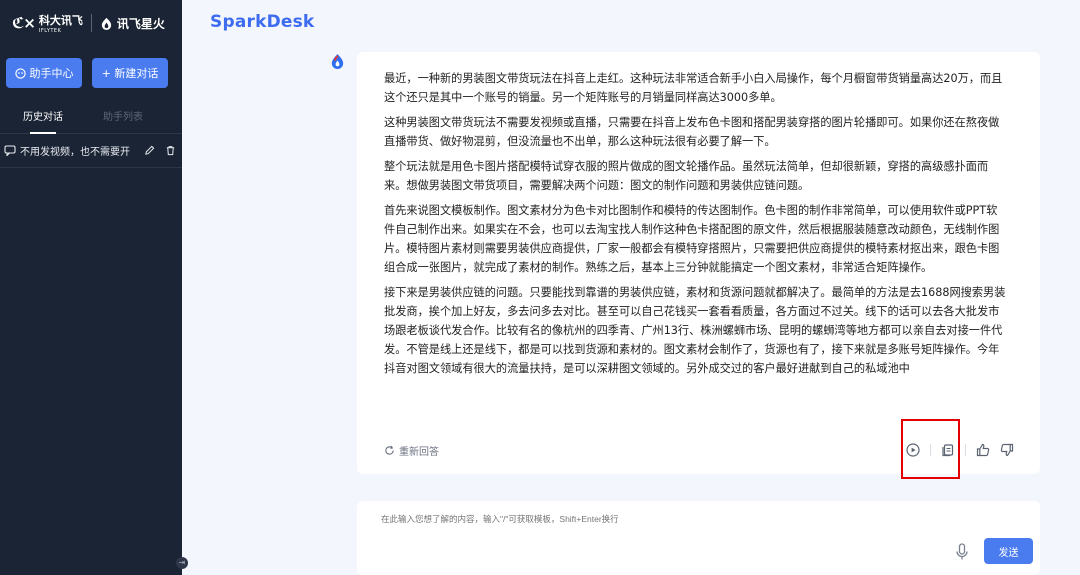 The height and width of the screenshot is (575, 1080). Describe the element at coordinates (182, 563) in the screenshot. I see `sidebar-collapse-icon: ⇥` at that location.